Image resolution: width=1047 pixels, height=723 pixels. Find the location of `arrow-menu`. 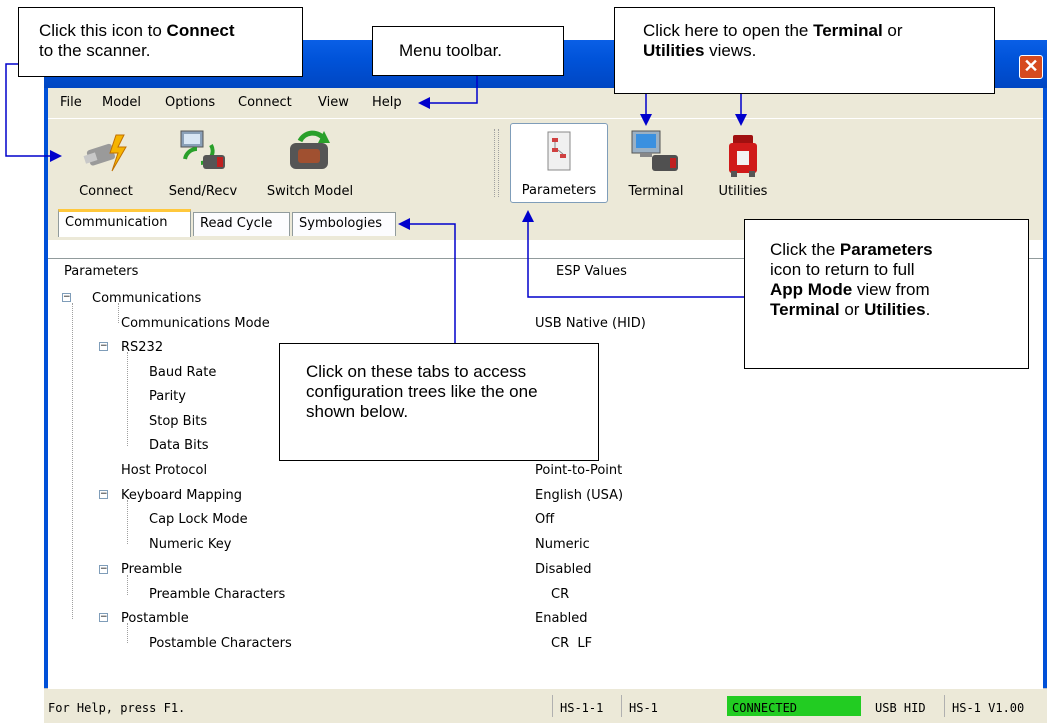

arrow-menu is located at coordinates (448, 92).